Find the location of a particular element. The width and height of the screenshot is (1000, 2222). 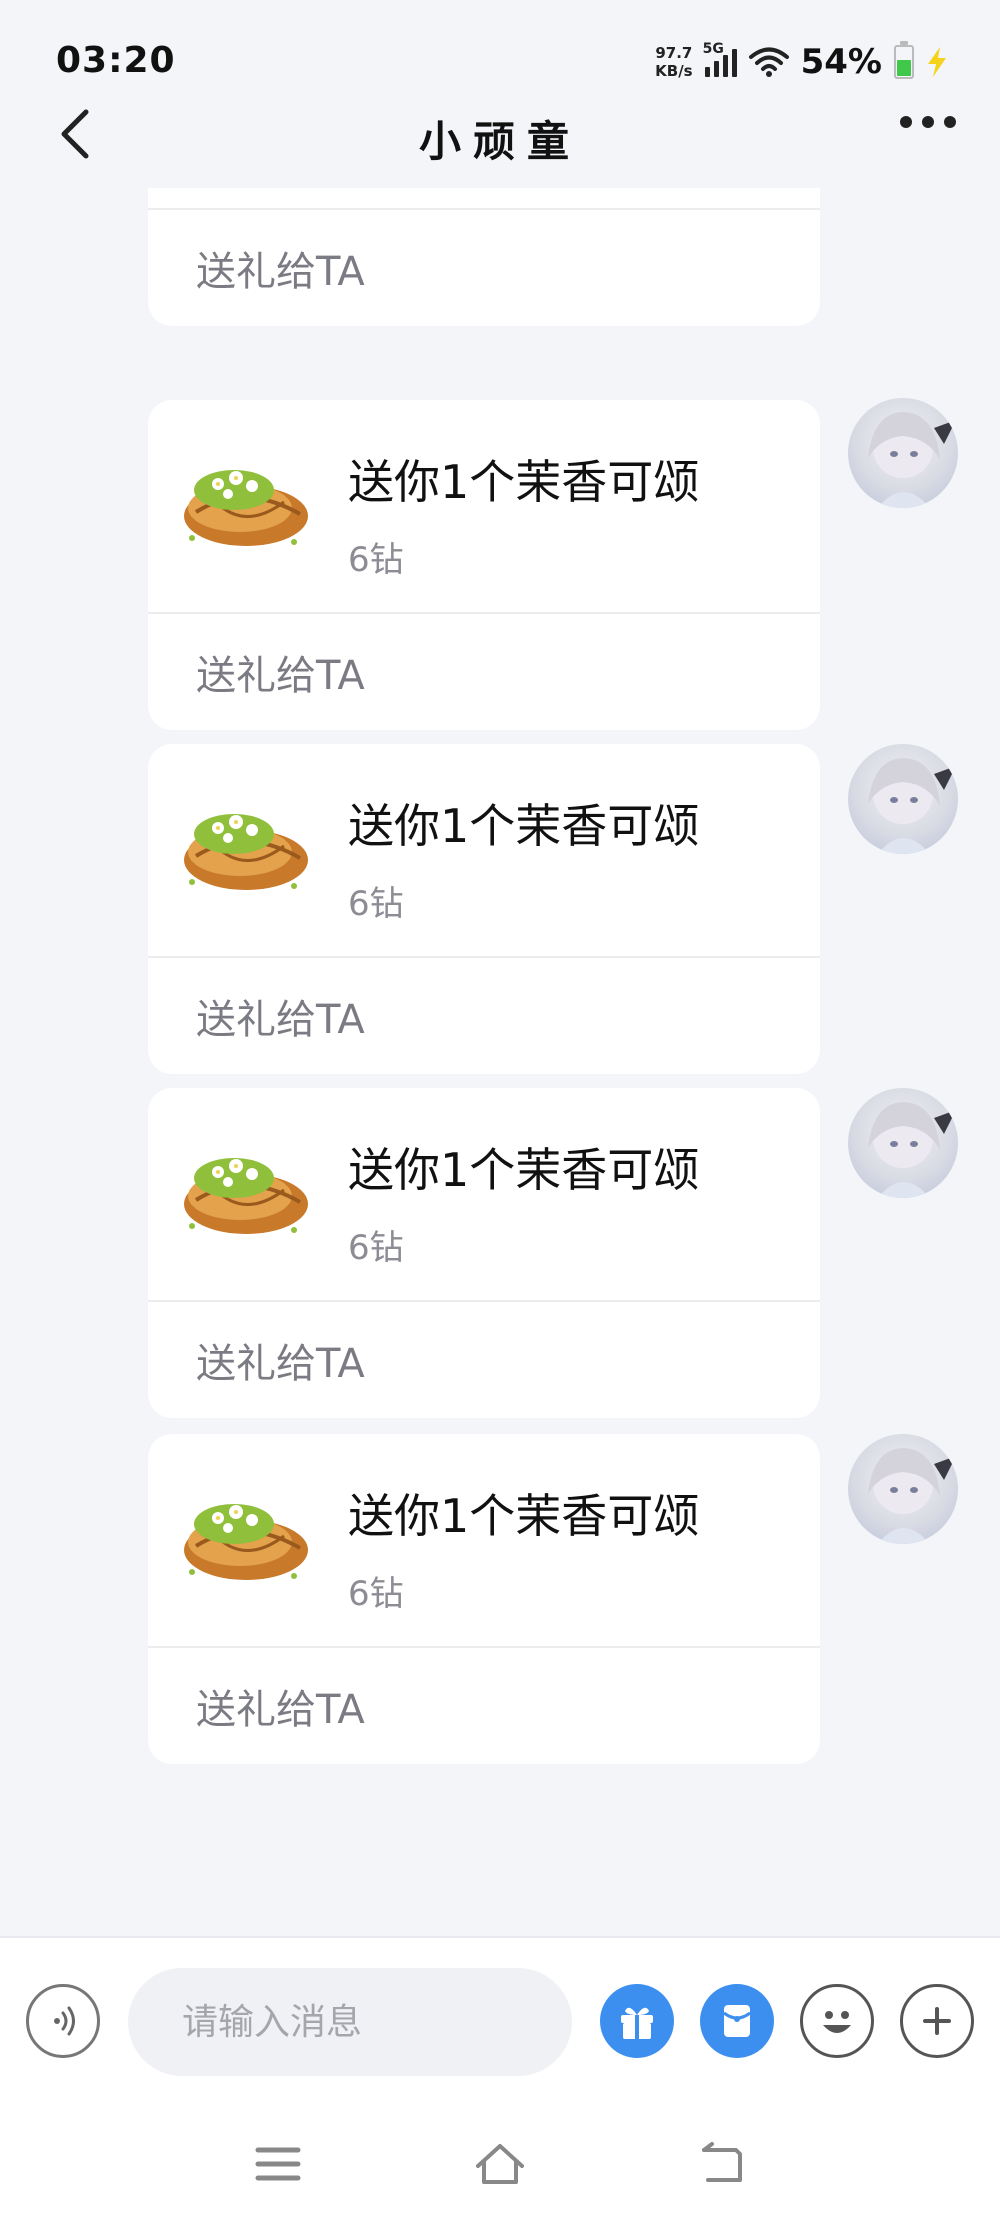

menu-nav-button is located at coordinates (278, 2164).